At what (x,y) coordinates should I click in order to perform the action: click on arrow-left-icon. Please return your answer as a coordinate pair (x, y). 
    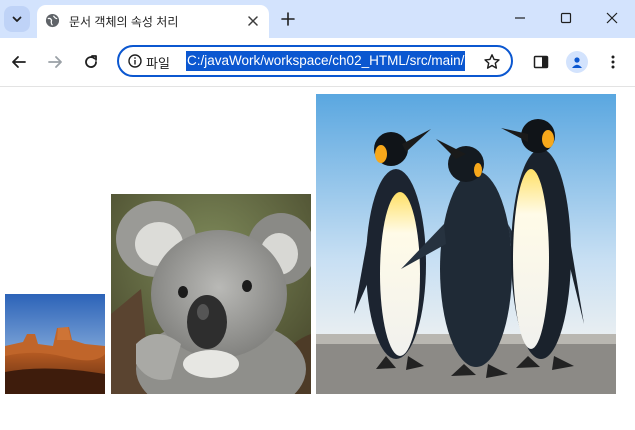
    Looking at the image, I should click on (19, 62).